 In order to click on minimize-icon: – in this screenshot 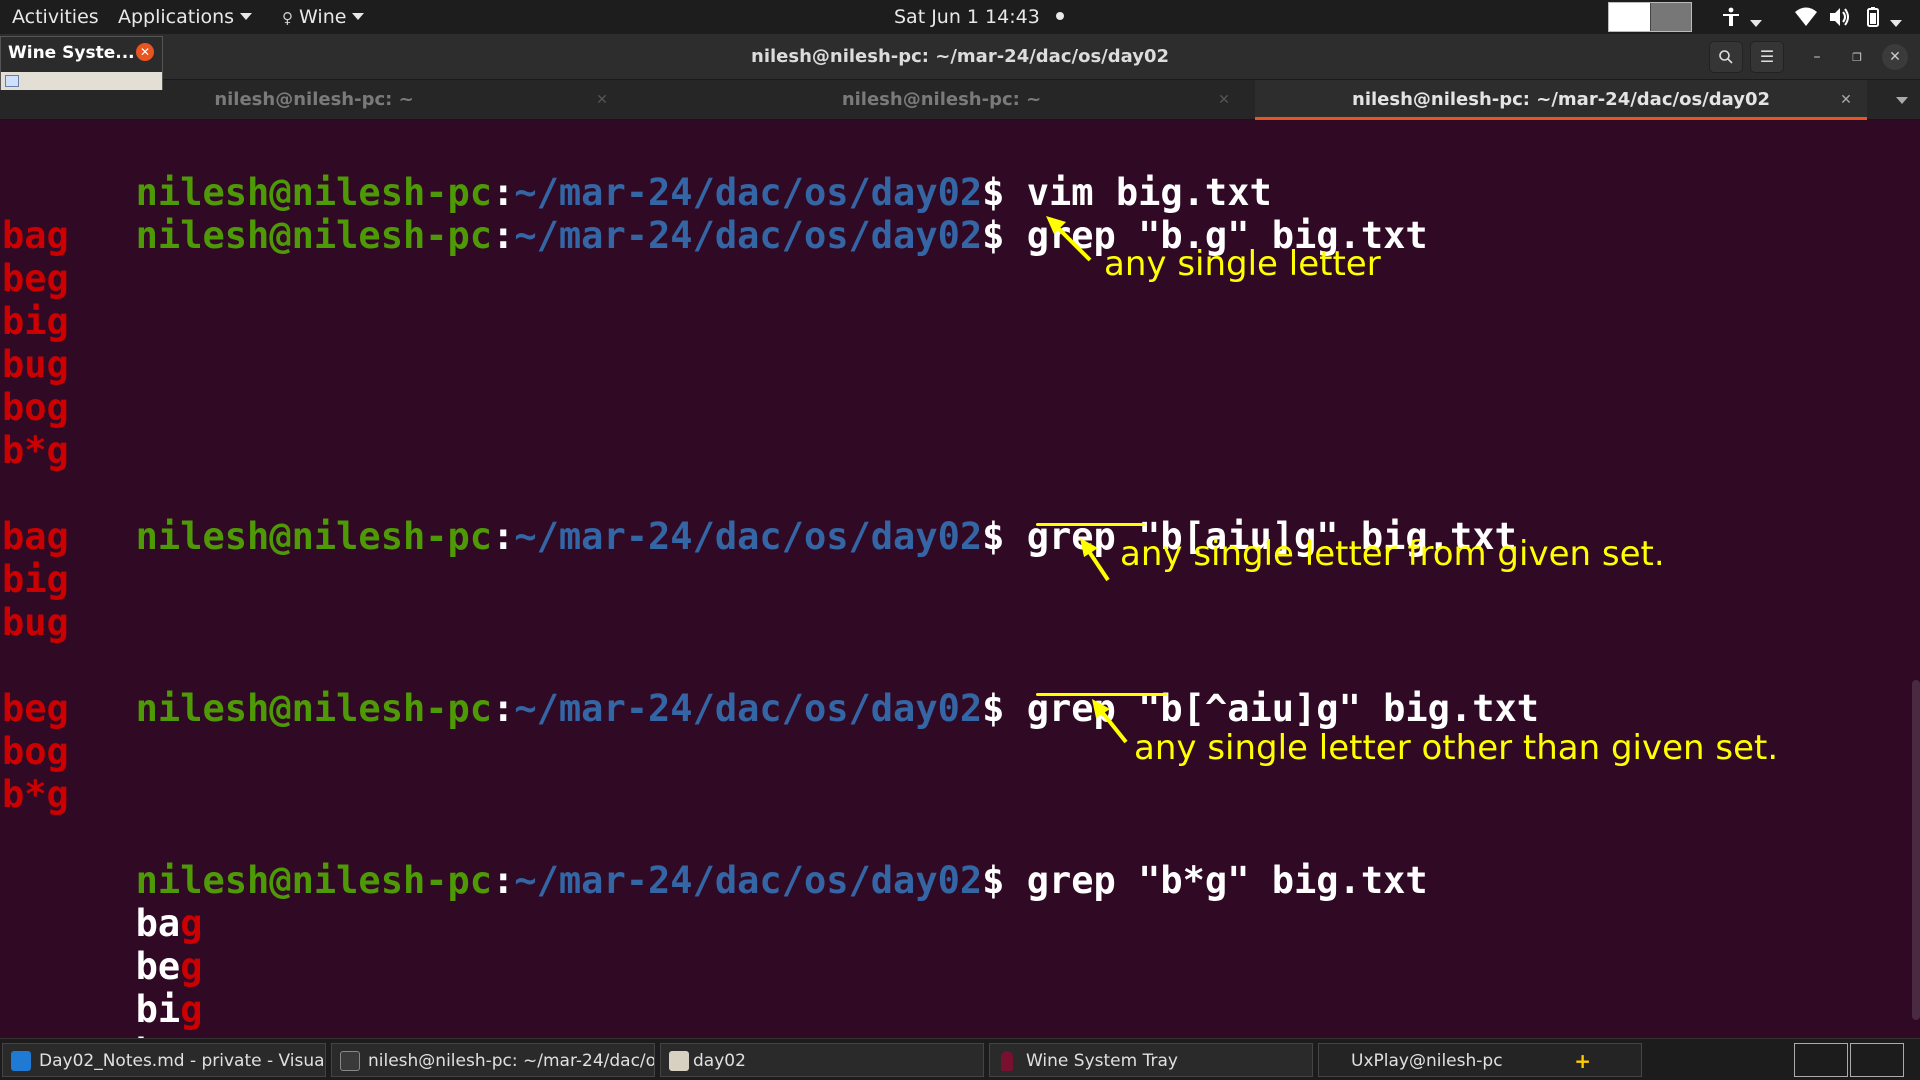, I will do `click(1817, 57)`.